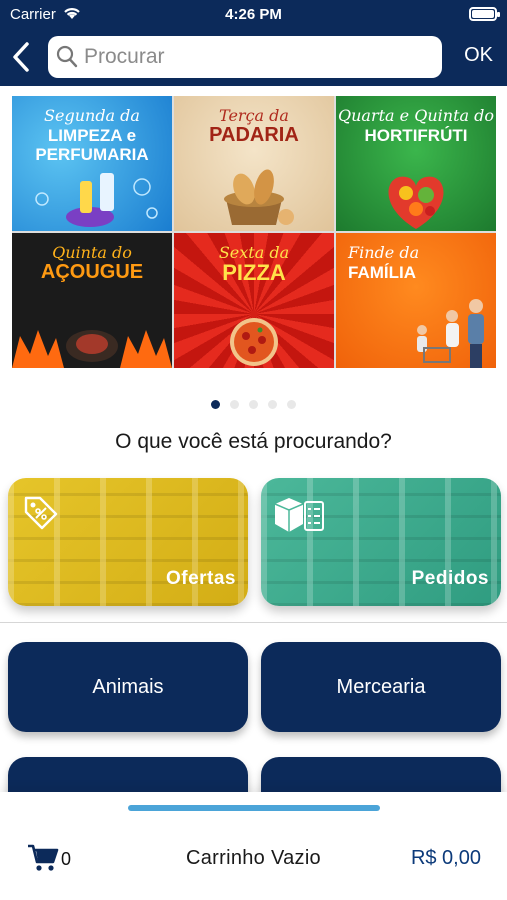  I want to click on header-bar: Carrier 4:26 PM OK, so click(253, 43).